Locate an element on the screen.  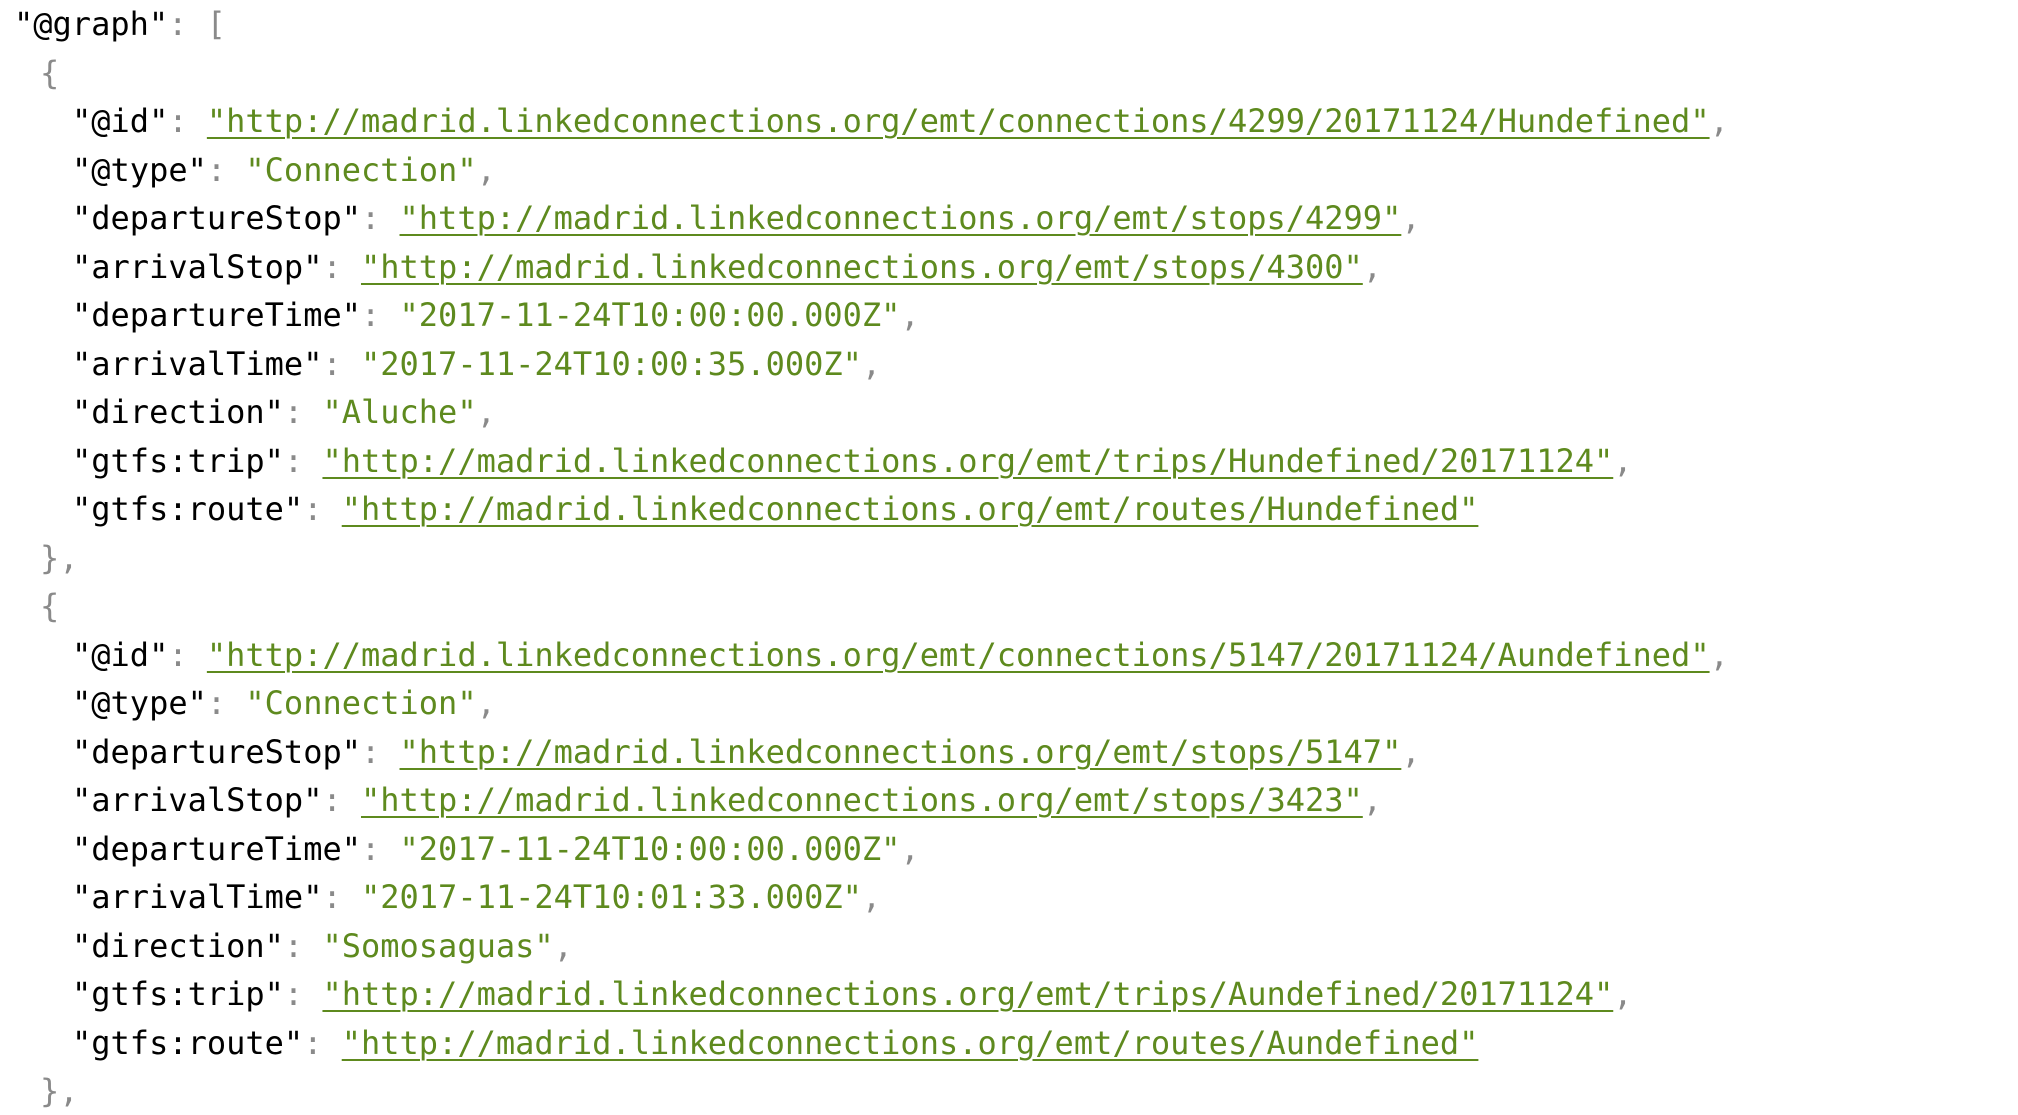
string-value: "2017-11-24T10:00:35.000Z" is located at coordinates (611, 363).